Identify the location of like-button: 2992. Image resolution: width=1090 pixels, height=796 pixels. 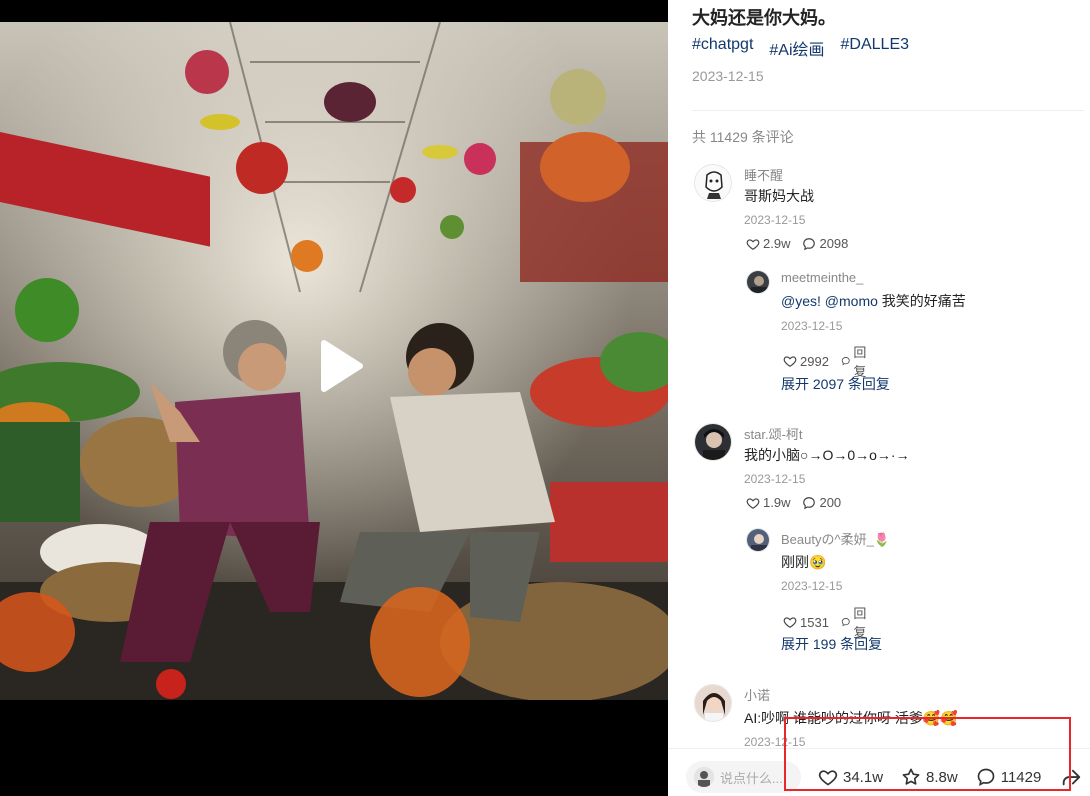
(806, 361).